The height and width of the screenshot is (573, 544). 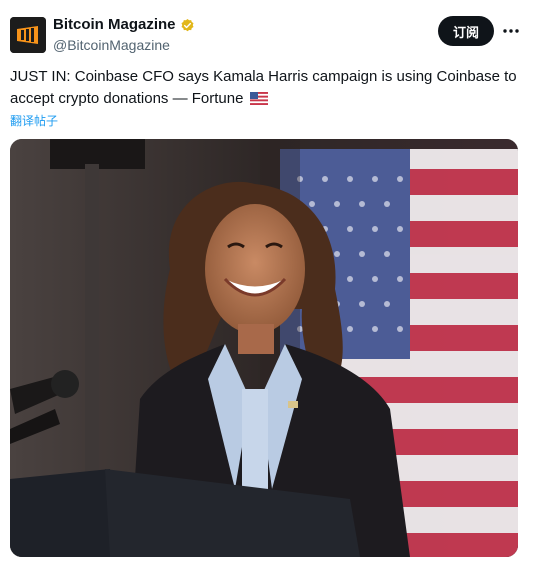 What do you see at coordinates (187, 24) in the screenshot?
I see `gold-check-icon` at bounding box center [187, 24].